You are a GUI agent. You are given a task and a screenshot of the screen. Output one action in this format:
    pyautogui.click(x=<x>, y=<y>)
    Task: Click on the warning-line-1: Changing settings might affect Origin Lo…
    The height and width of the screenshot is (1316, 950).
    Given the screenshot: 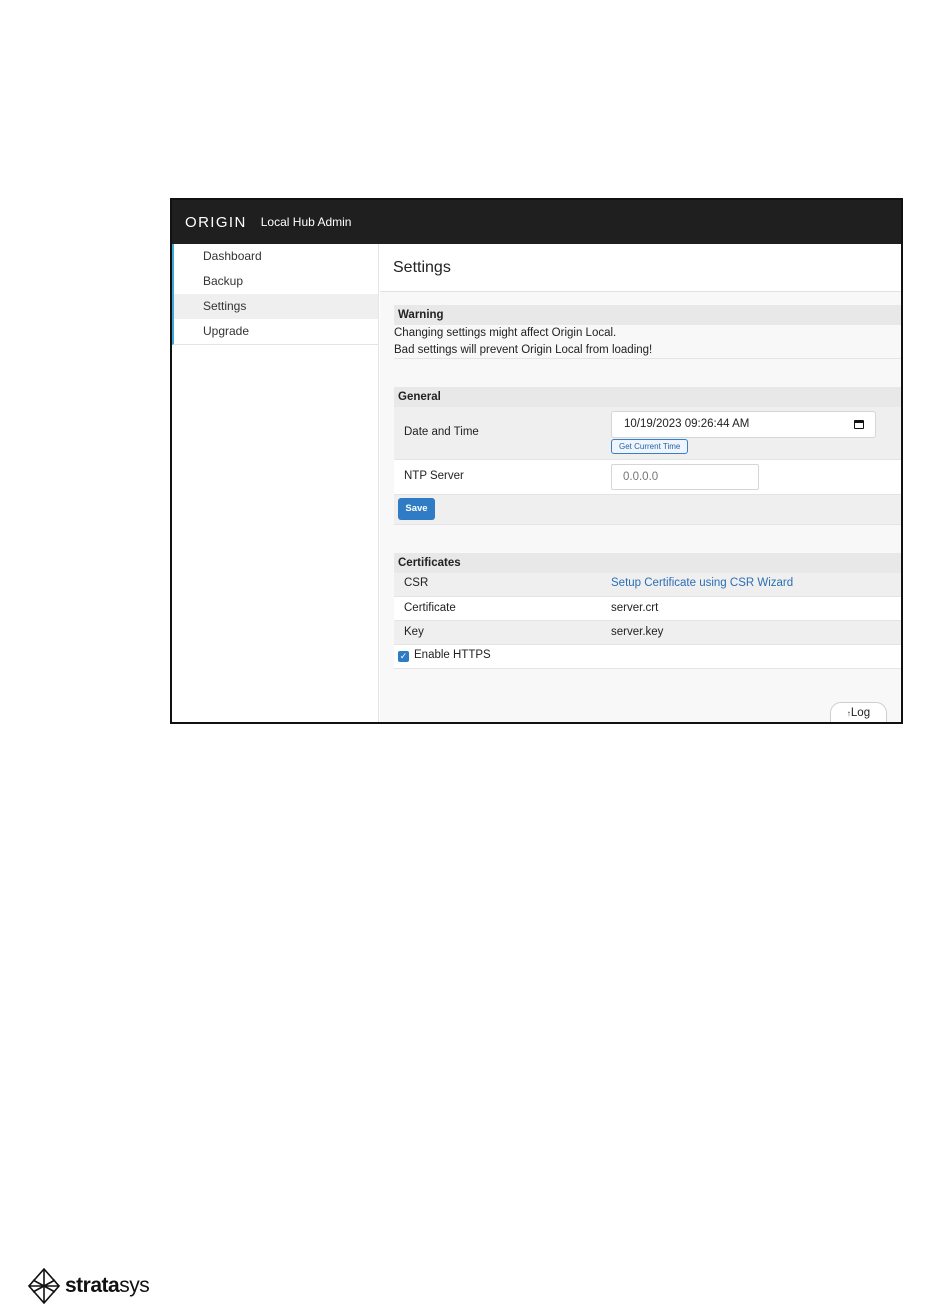 What is the action you would take?
    pyautogui.click(x=505, y=333)
    